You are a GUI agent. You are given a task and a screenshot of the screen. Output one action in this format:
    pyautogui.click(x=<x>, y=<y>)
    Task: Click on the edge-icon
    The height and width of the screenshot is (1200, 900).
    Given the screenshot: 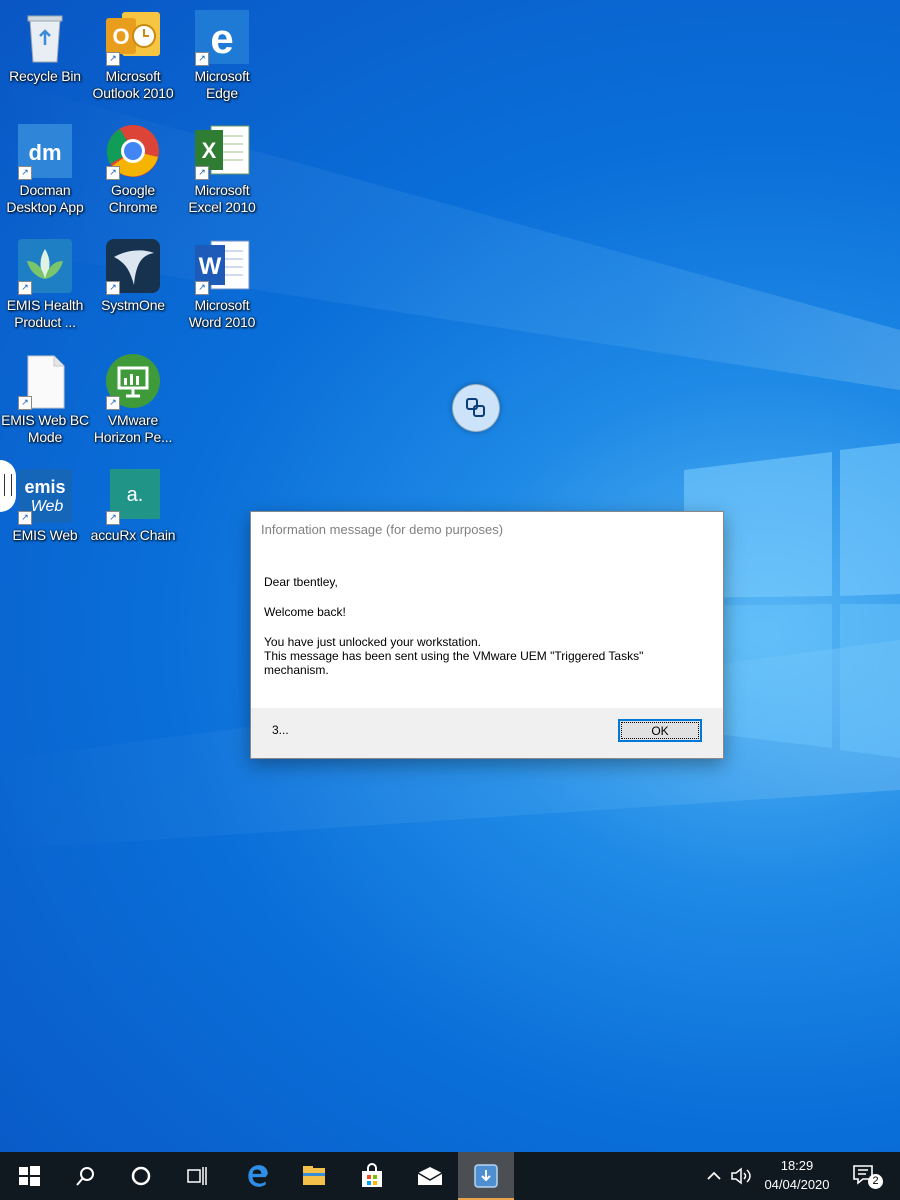 What is the action you would take?
    pyautogui.click(x=258, y=1176)
    